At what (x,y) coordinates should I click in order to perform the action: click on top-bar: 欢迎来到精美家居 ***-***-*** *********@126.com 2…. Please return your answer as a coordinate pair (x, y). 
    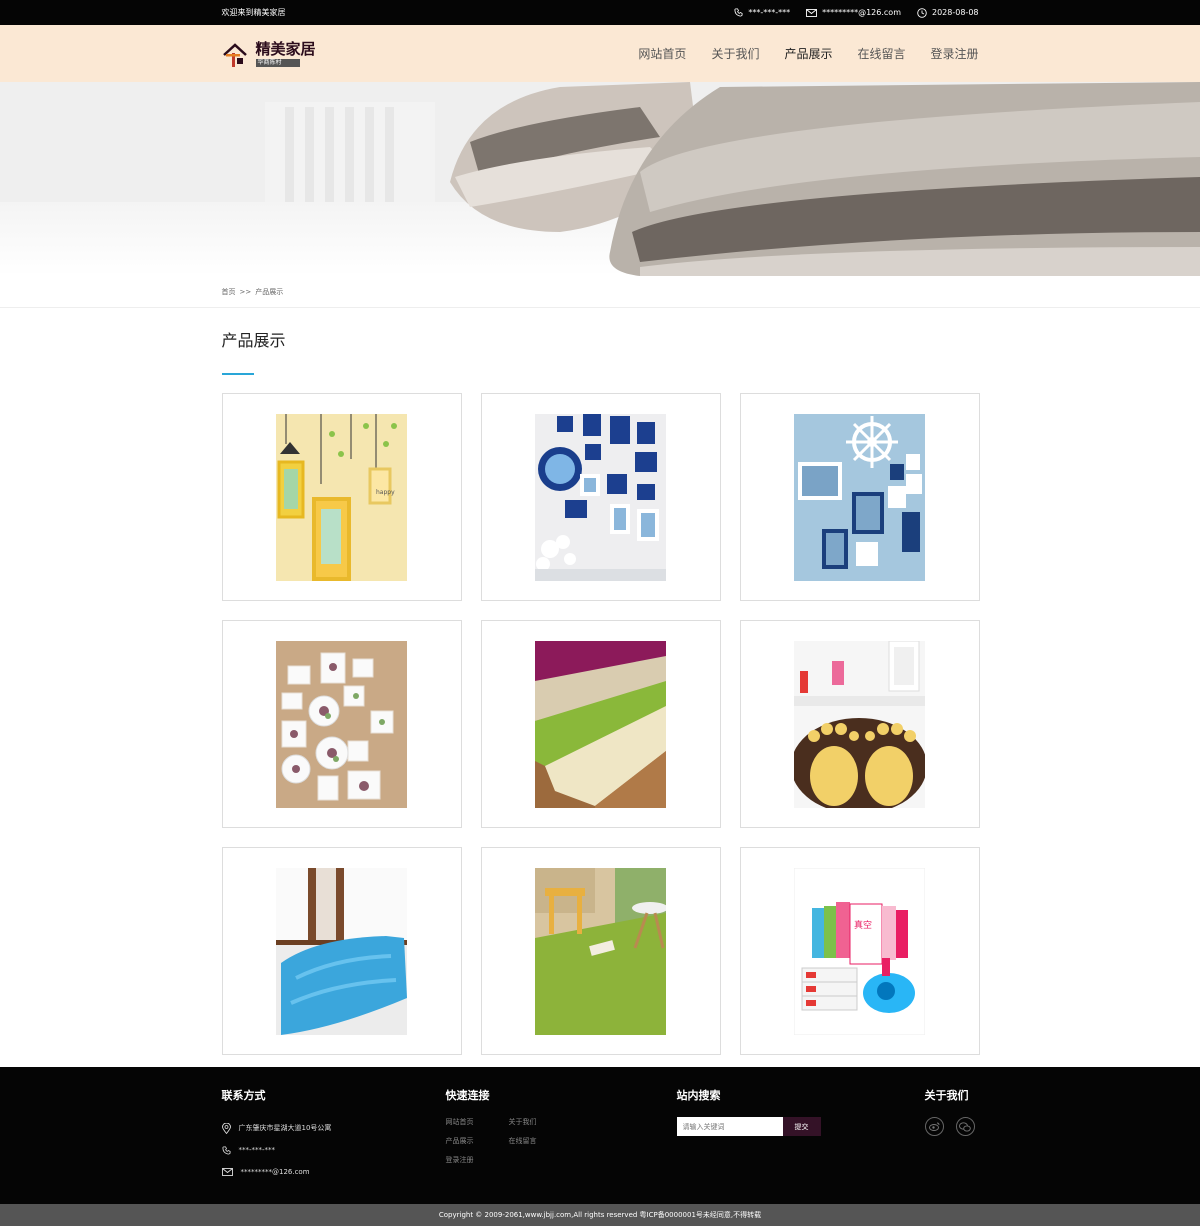
    Looking at the image, I should click on (600, 12).